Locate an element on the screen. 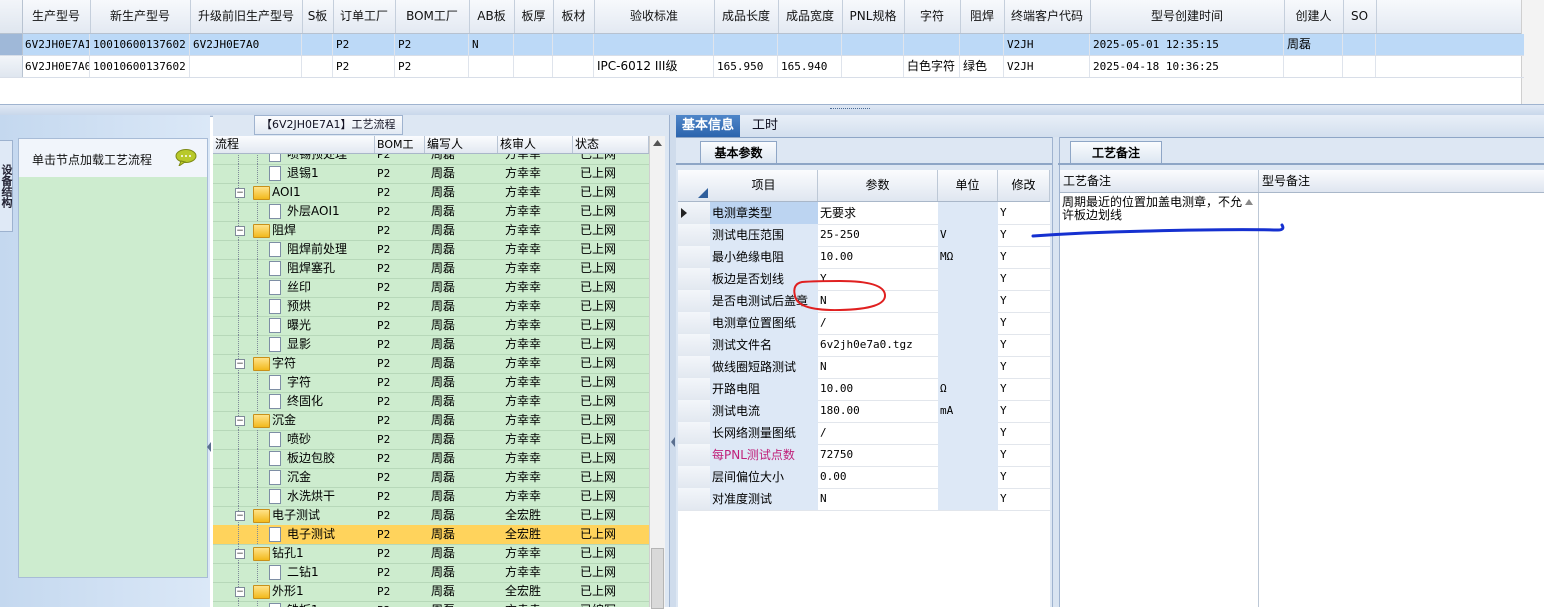 This screenshot has width=1544, height=609. model-col-12: PNL规格 is located at coordinates (873, 16).